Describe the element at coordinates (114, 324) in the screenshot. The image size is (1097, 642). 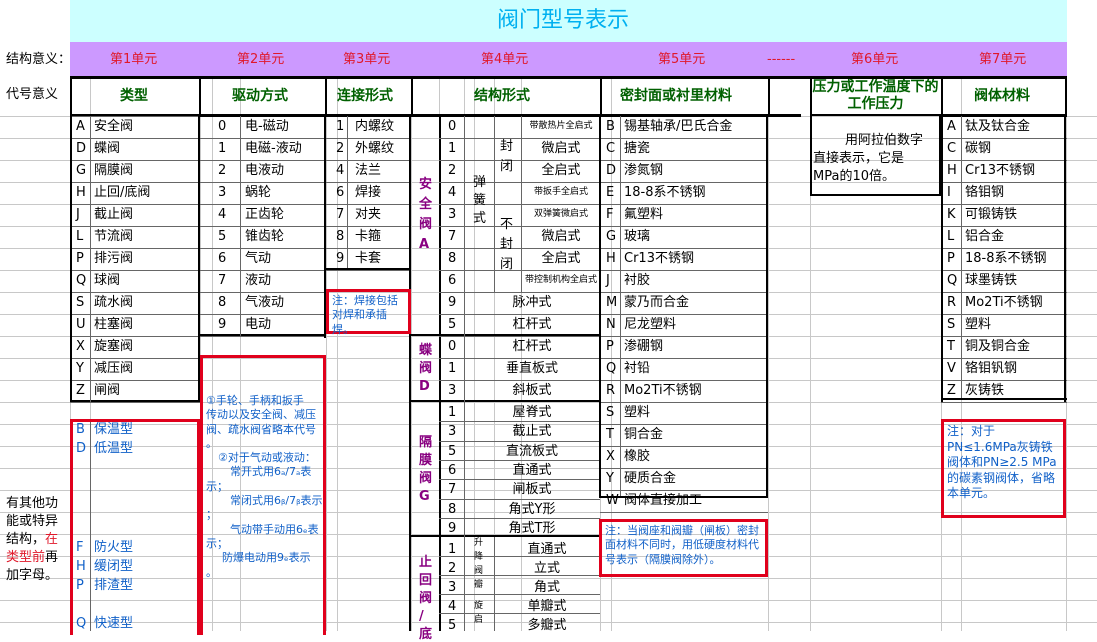
I see `type-name: 柱塞阀` at that location.